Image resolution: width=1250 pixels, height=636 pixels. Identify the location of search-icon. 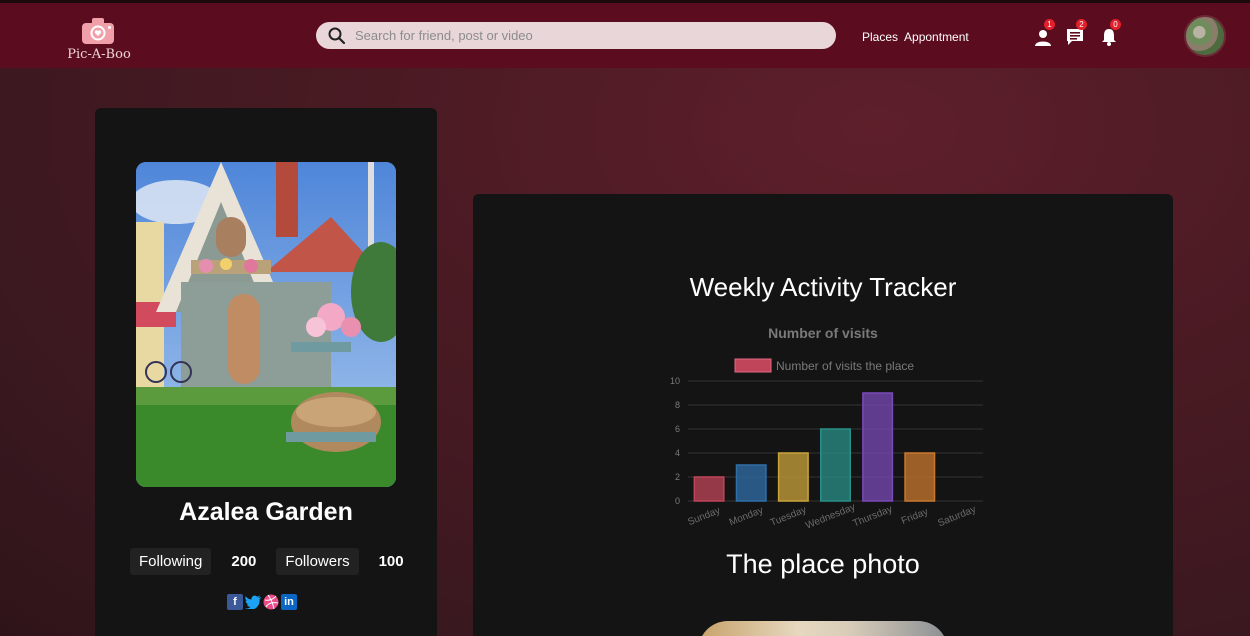
(336, 35).